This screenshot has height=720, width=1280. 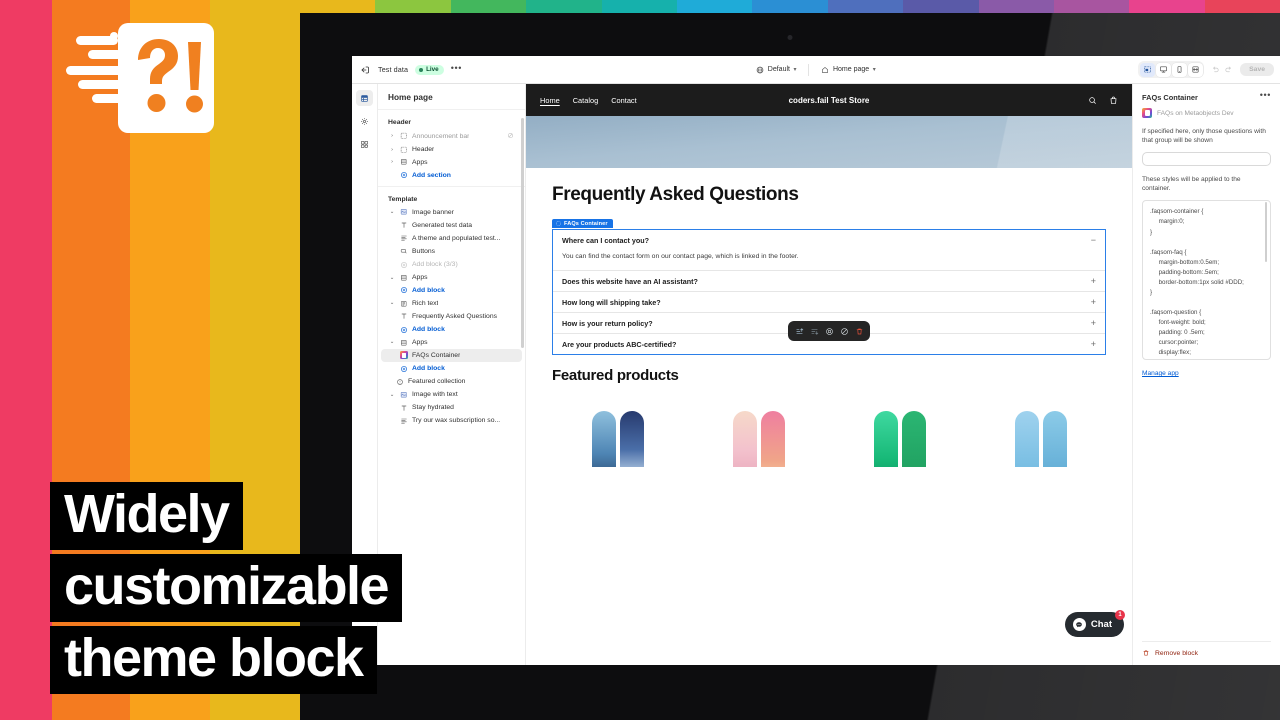 I want to click on redo-icon, so click(x=1228, y=69).